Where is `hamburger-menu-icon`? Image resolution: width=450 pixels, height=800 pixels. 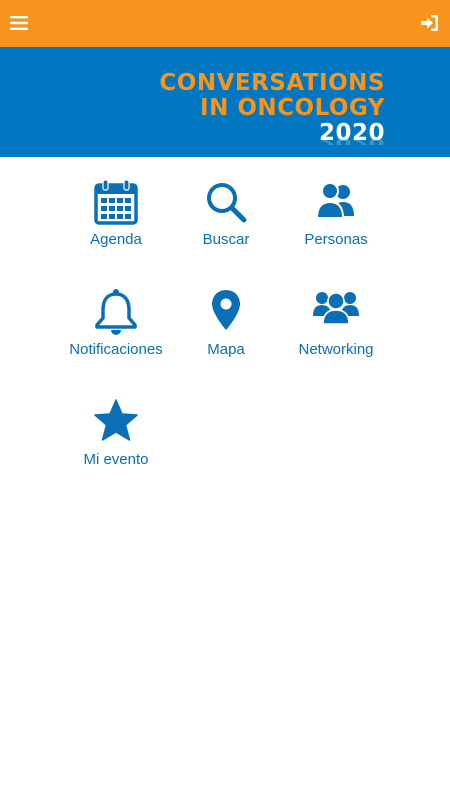
hamburger-menu-icon is located at coordinates (19, 23).